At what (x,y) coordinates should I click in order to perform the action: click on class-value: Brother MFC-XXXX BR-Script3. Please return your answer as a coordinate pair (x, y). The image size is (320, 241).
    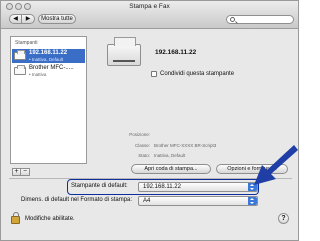
    Looking at the image, I should click on (185, 145).